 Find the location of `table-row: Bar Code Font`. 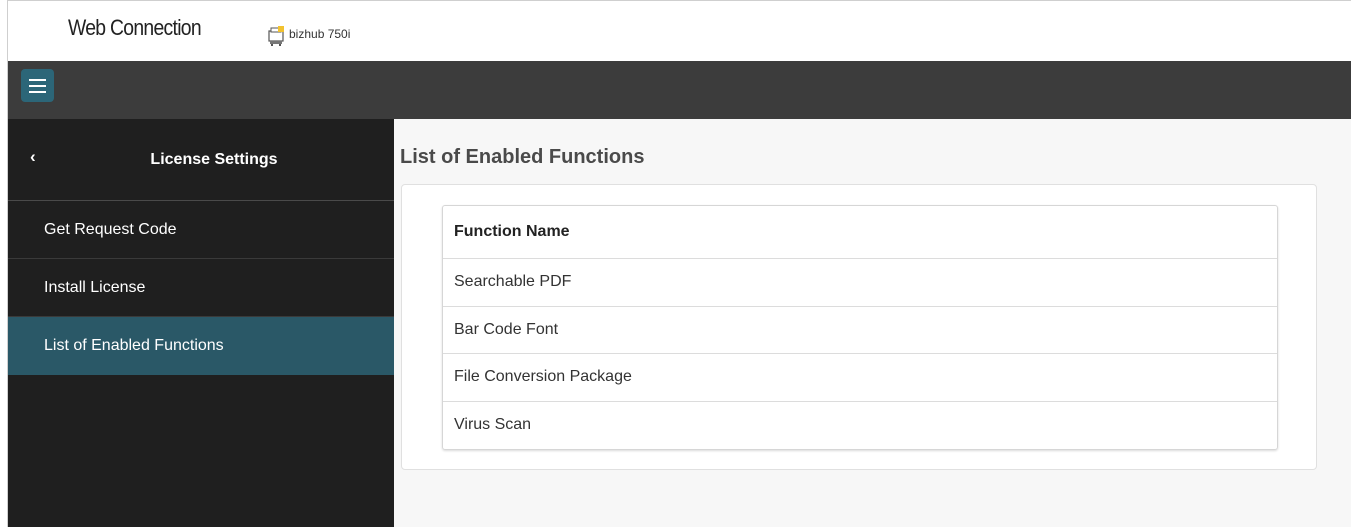

table-row: Bar Code Font is located at coordinates (860, 330).